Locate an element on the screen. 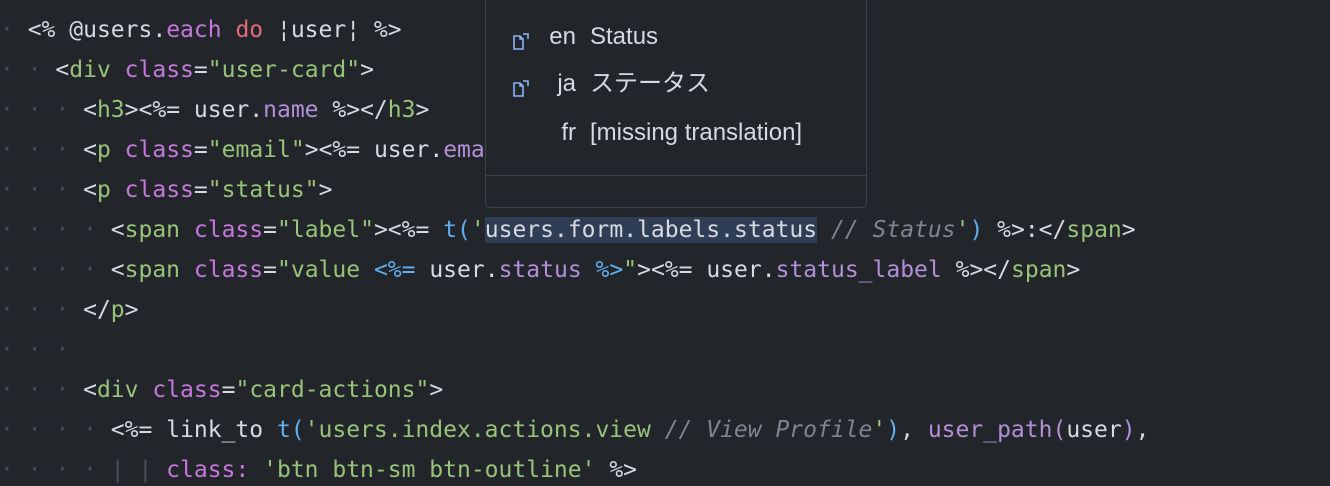 This screenshot has width=1330, height=486. code-token: <%= link_to is located at coordinates (193, 430).